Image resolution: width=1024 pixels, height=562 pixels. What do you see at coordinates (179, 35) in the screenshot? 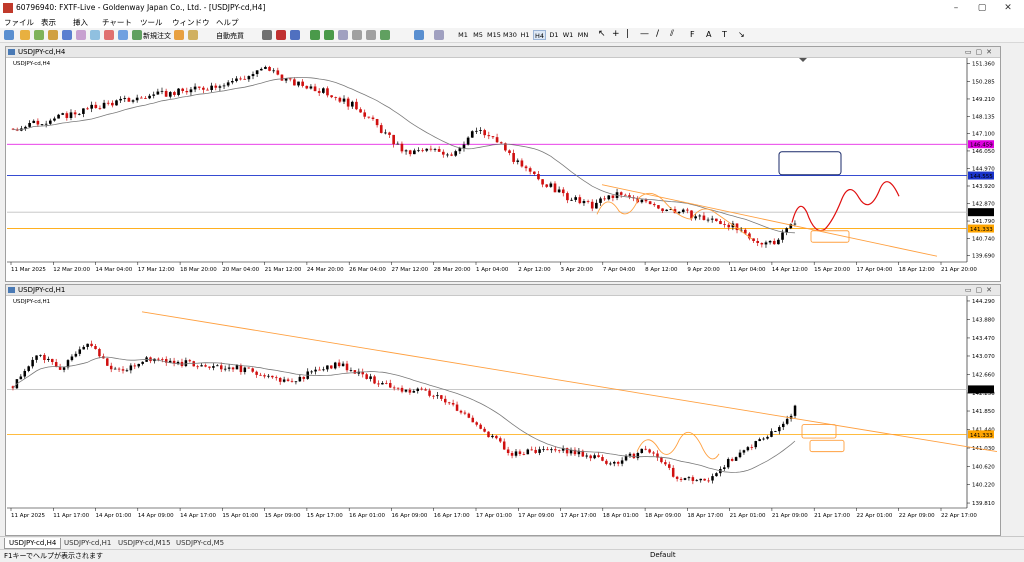
I see `metaeditor-icon` at bounding box center [179, 35].